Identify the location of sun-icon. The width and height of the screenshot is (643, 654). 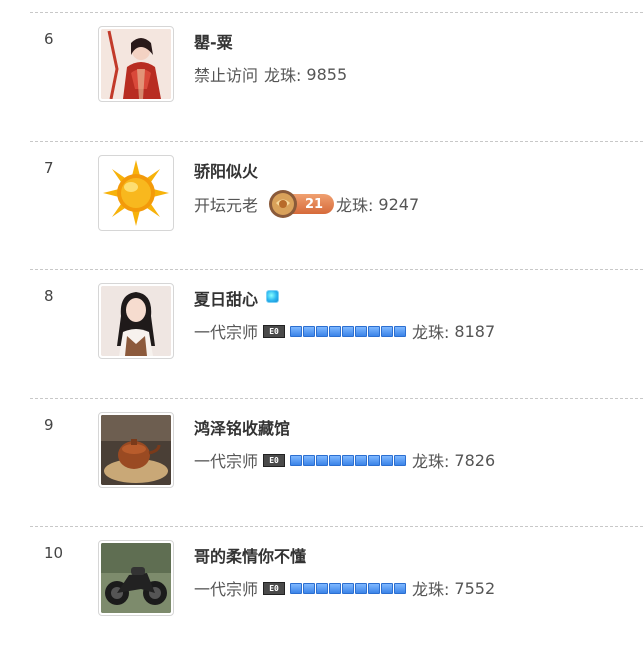
(136, 193).